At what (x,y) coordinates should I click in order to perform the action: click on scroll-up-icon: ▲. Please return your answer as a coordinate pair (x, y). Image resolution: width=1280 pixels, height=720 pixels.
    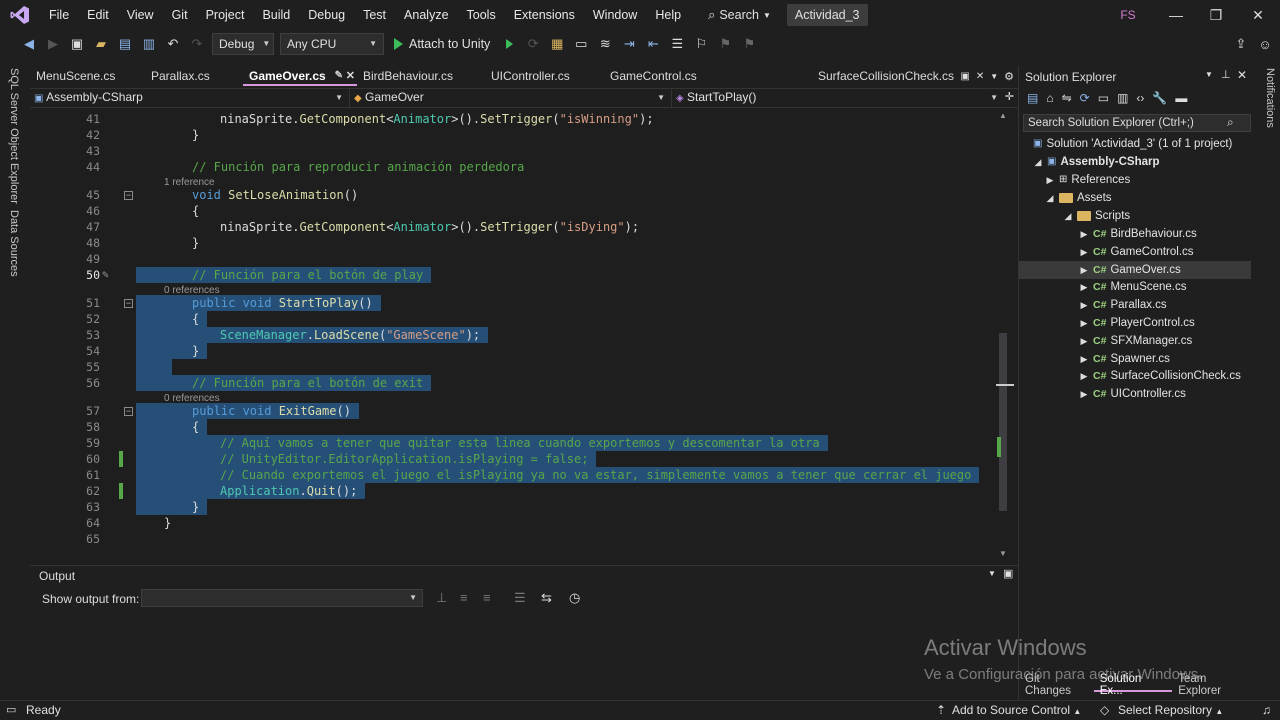
    Looking at the image, I should click on (1003, 115).